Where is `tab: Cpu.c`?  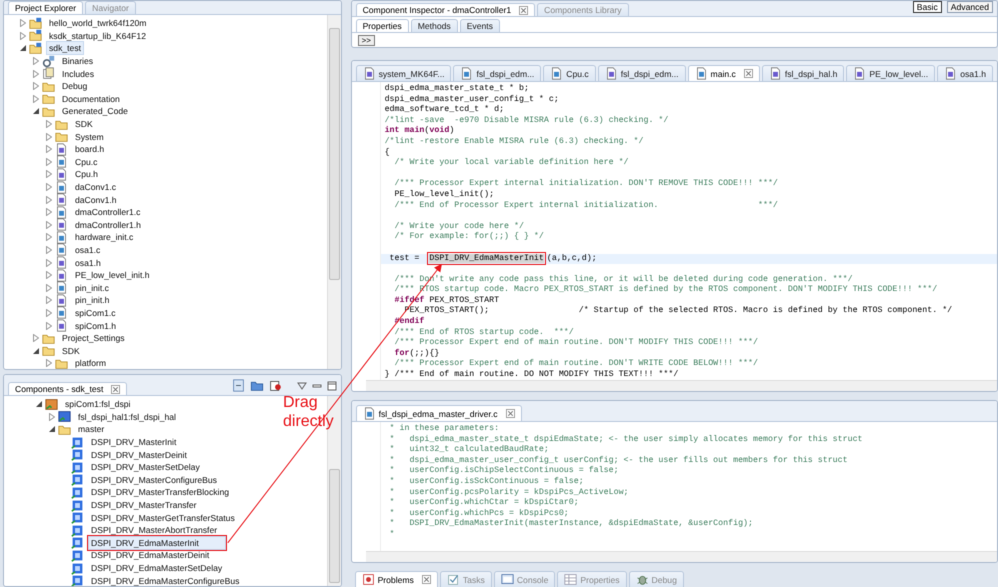
tab: Cpu.c is located at coordinates (569, 73).